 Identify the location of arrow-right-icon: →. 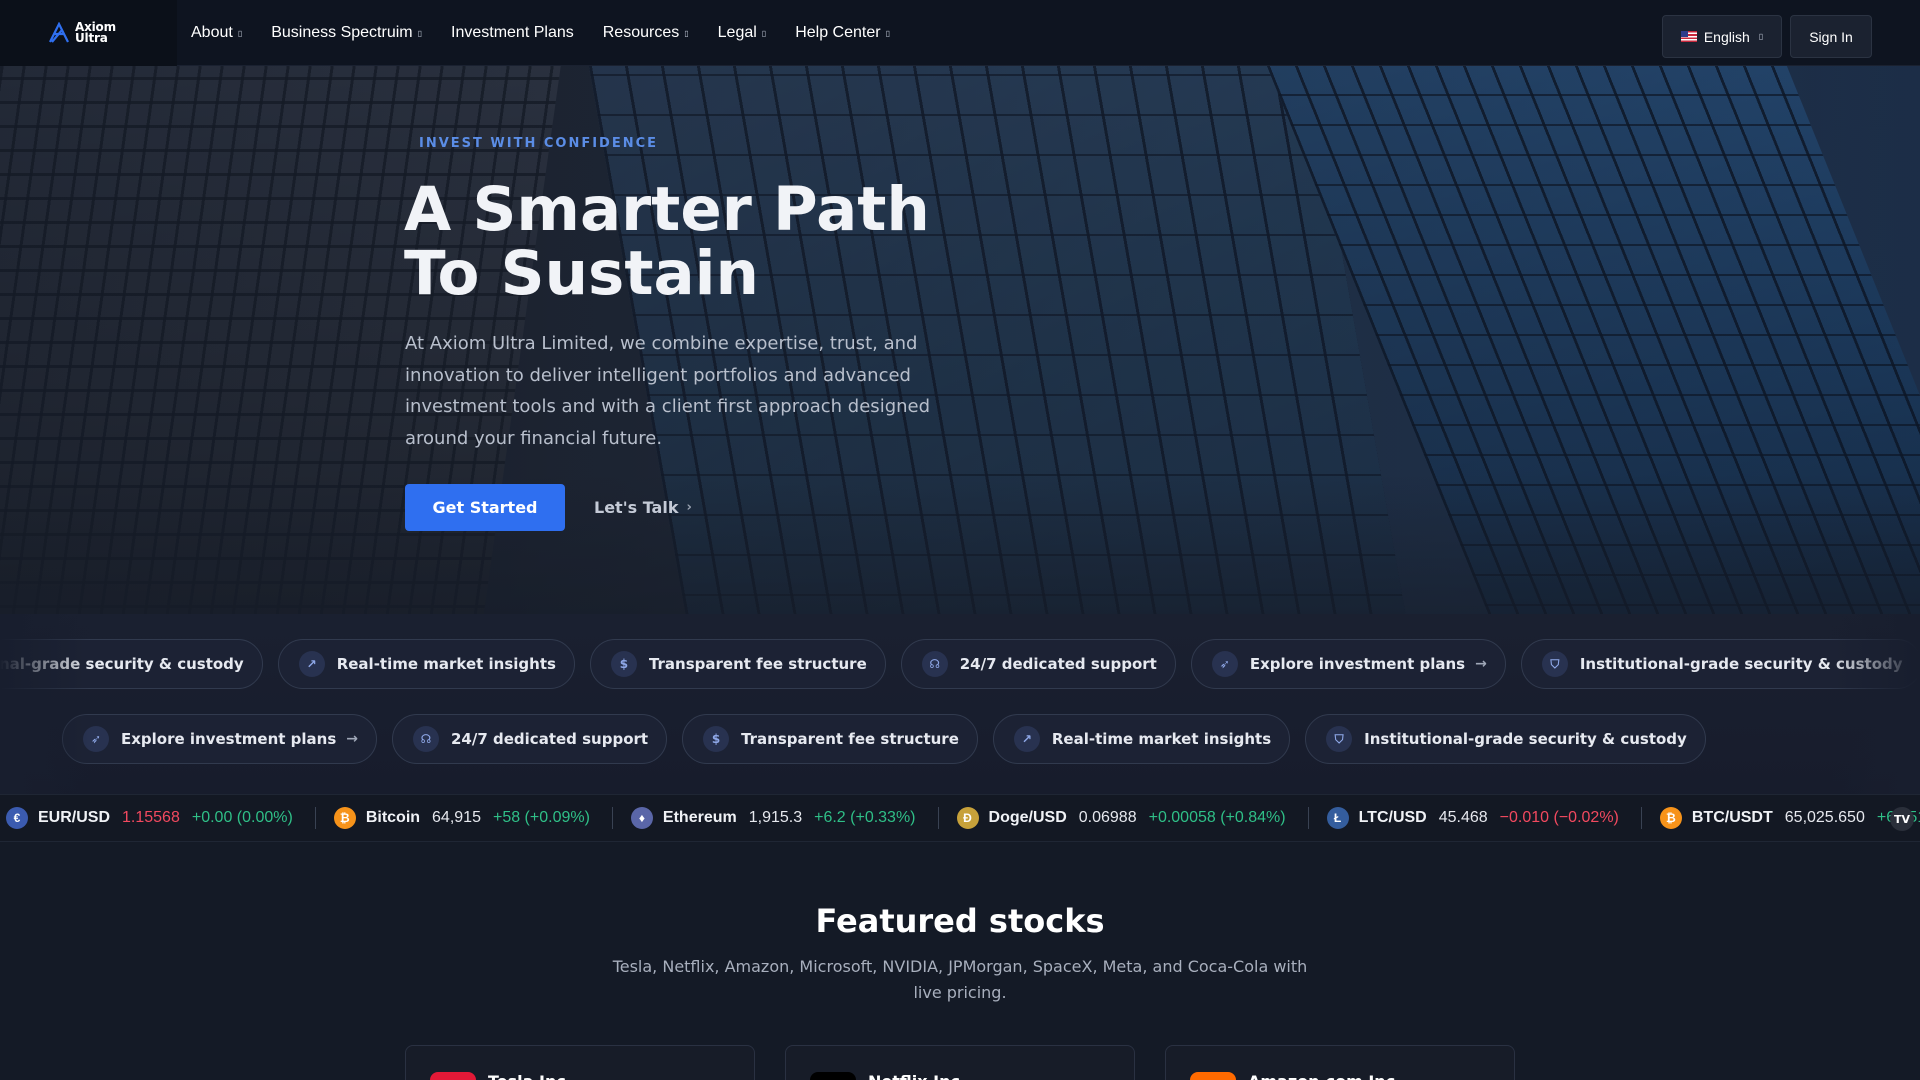
(352, 739).